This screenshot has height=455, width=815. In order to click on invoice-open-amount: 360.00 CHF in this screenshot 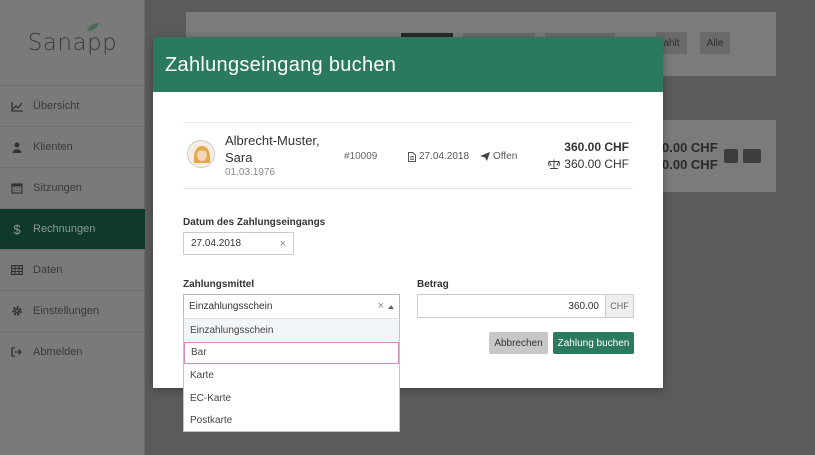, I will do `click(588, 164)`.